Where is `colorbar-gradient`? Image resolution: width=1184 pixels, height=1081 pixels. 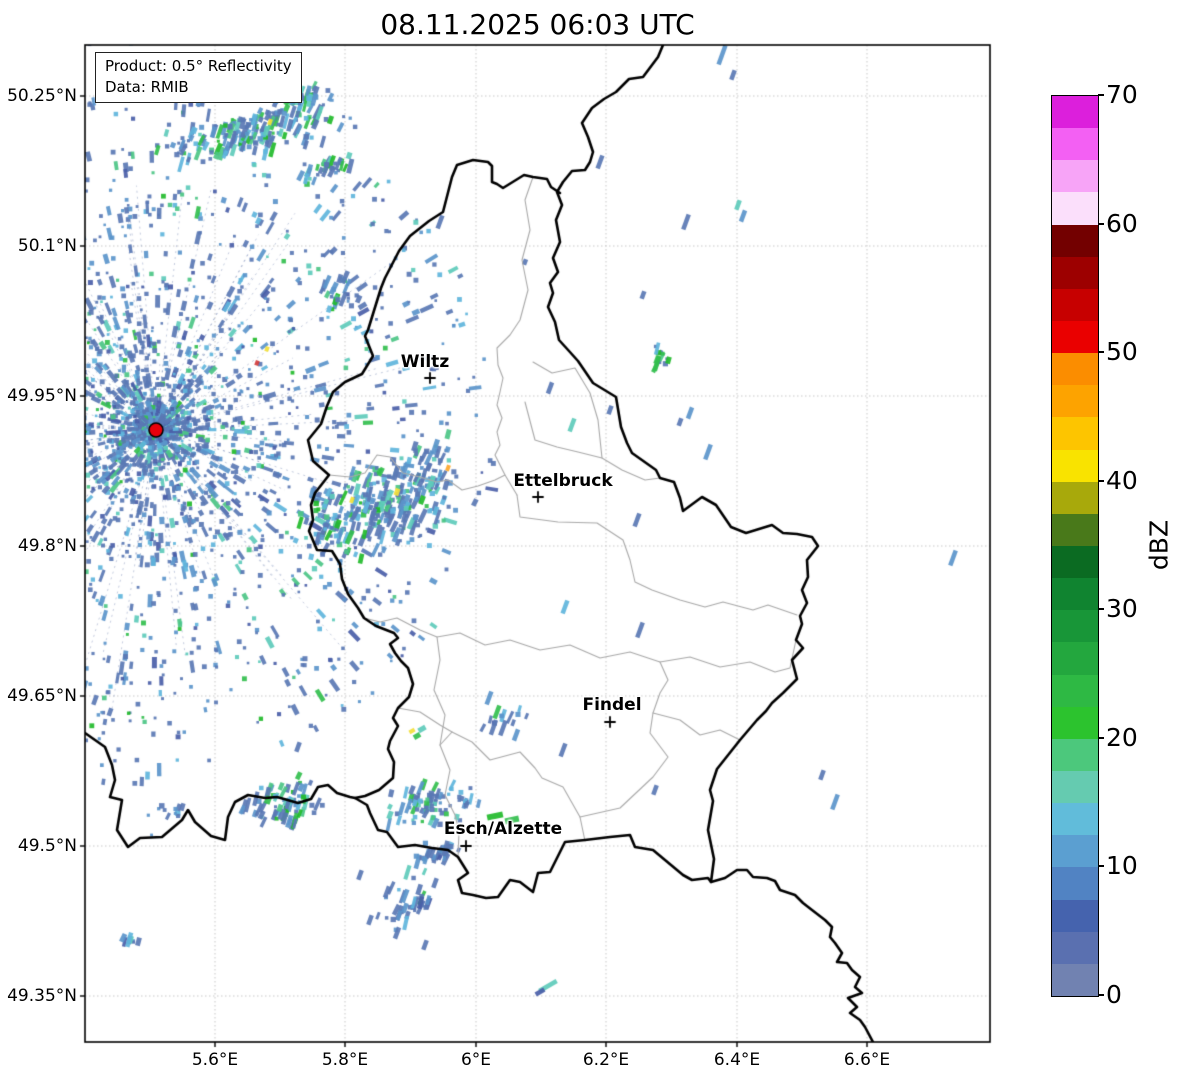
colorbar-gradient is located at coordinates (1075, 546).